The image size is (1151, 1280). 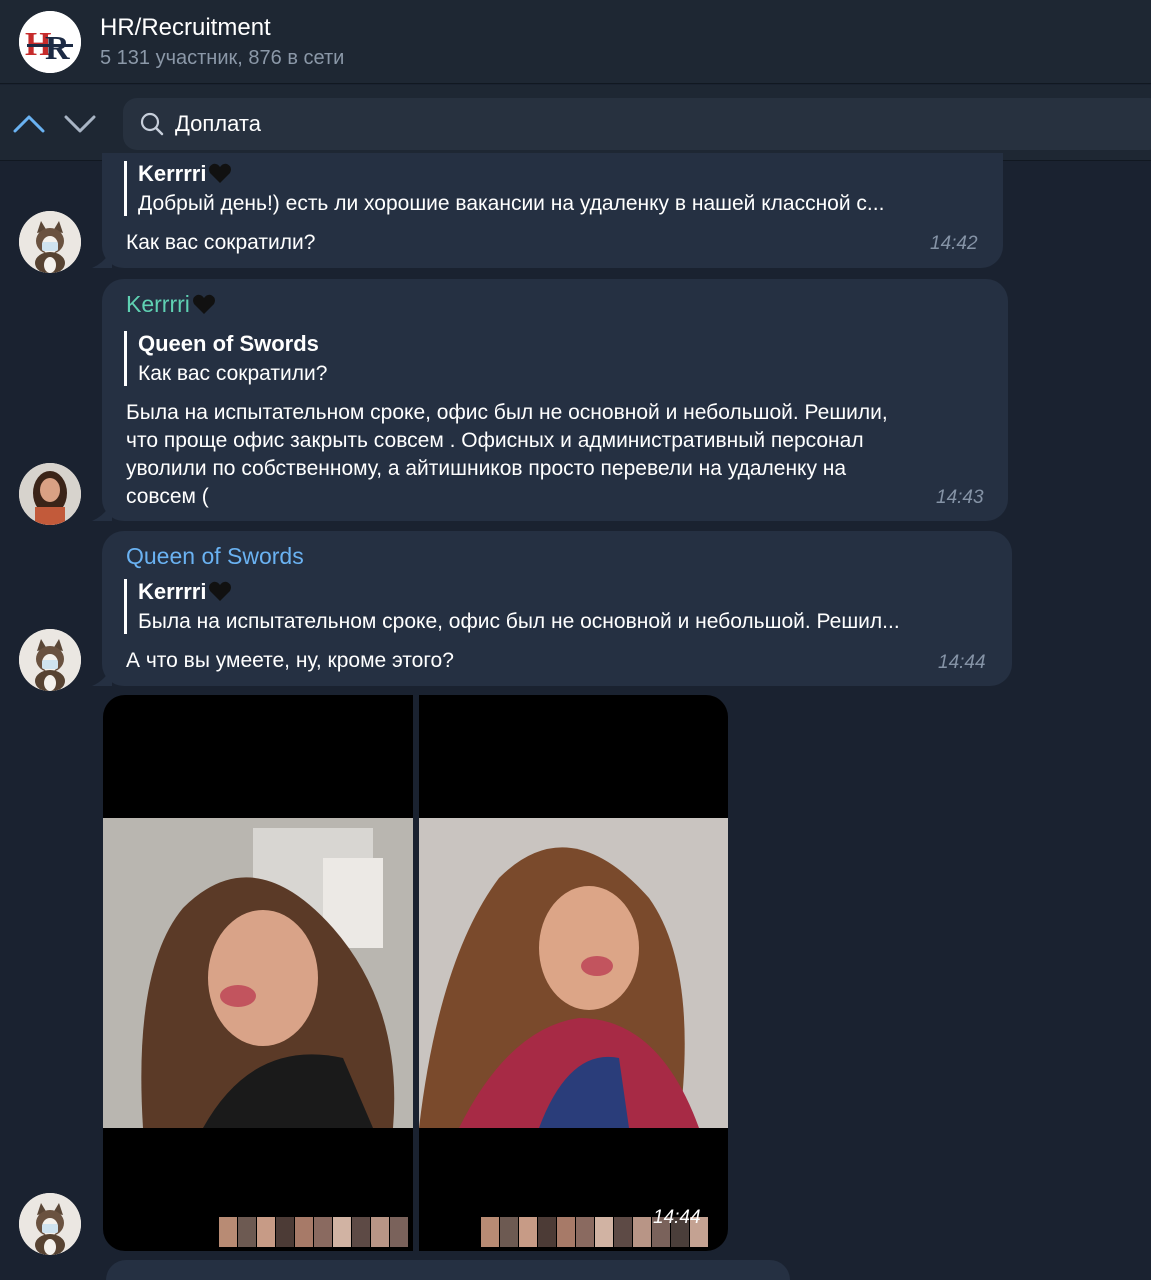 I want to click on chevron-down-icon, so click(x=80, y=124).